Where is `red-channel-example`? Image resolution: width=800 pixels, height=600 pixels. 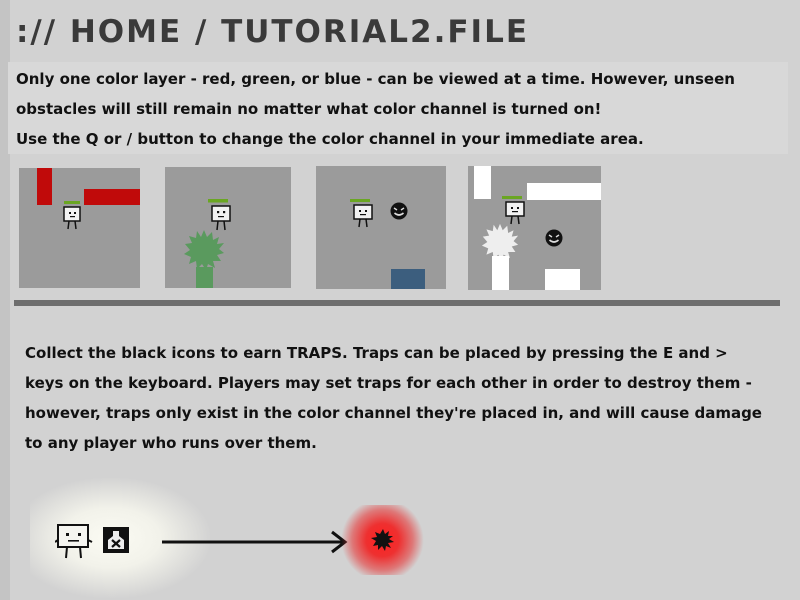
red-channel-example is located at coordinates (79, 228).